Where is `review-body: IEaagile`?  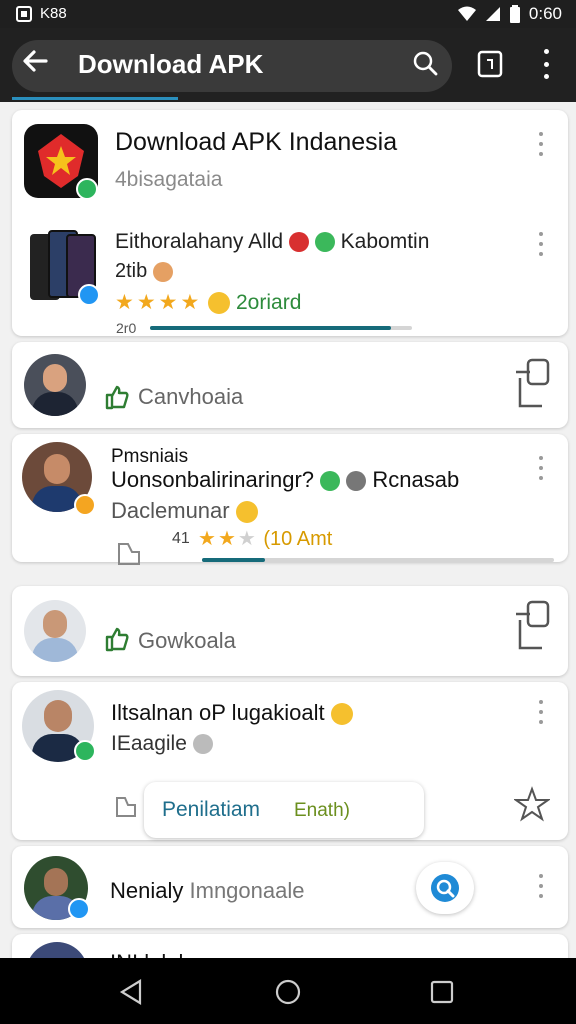
review-body: IEaagile is located at coordinates (162, 744).